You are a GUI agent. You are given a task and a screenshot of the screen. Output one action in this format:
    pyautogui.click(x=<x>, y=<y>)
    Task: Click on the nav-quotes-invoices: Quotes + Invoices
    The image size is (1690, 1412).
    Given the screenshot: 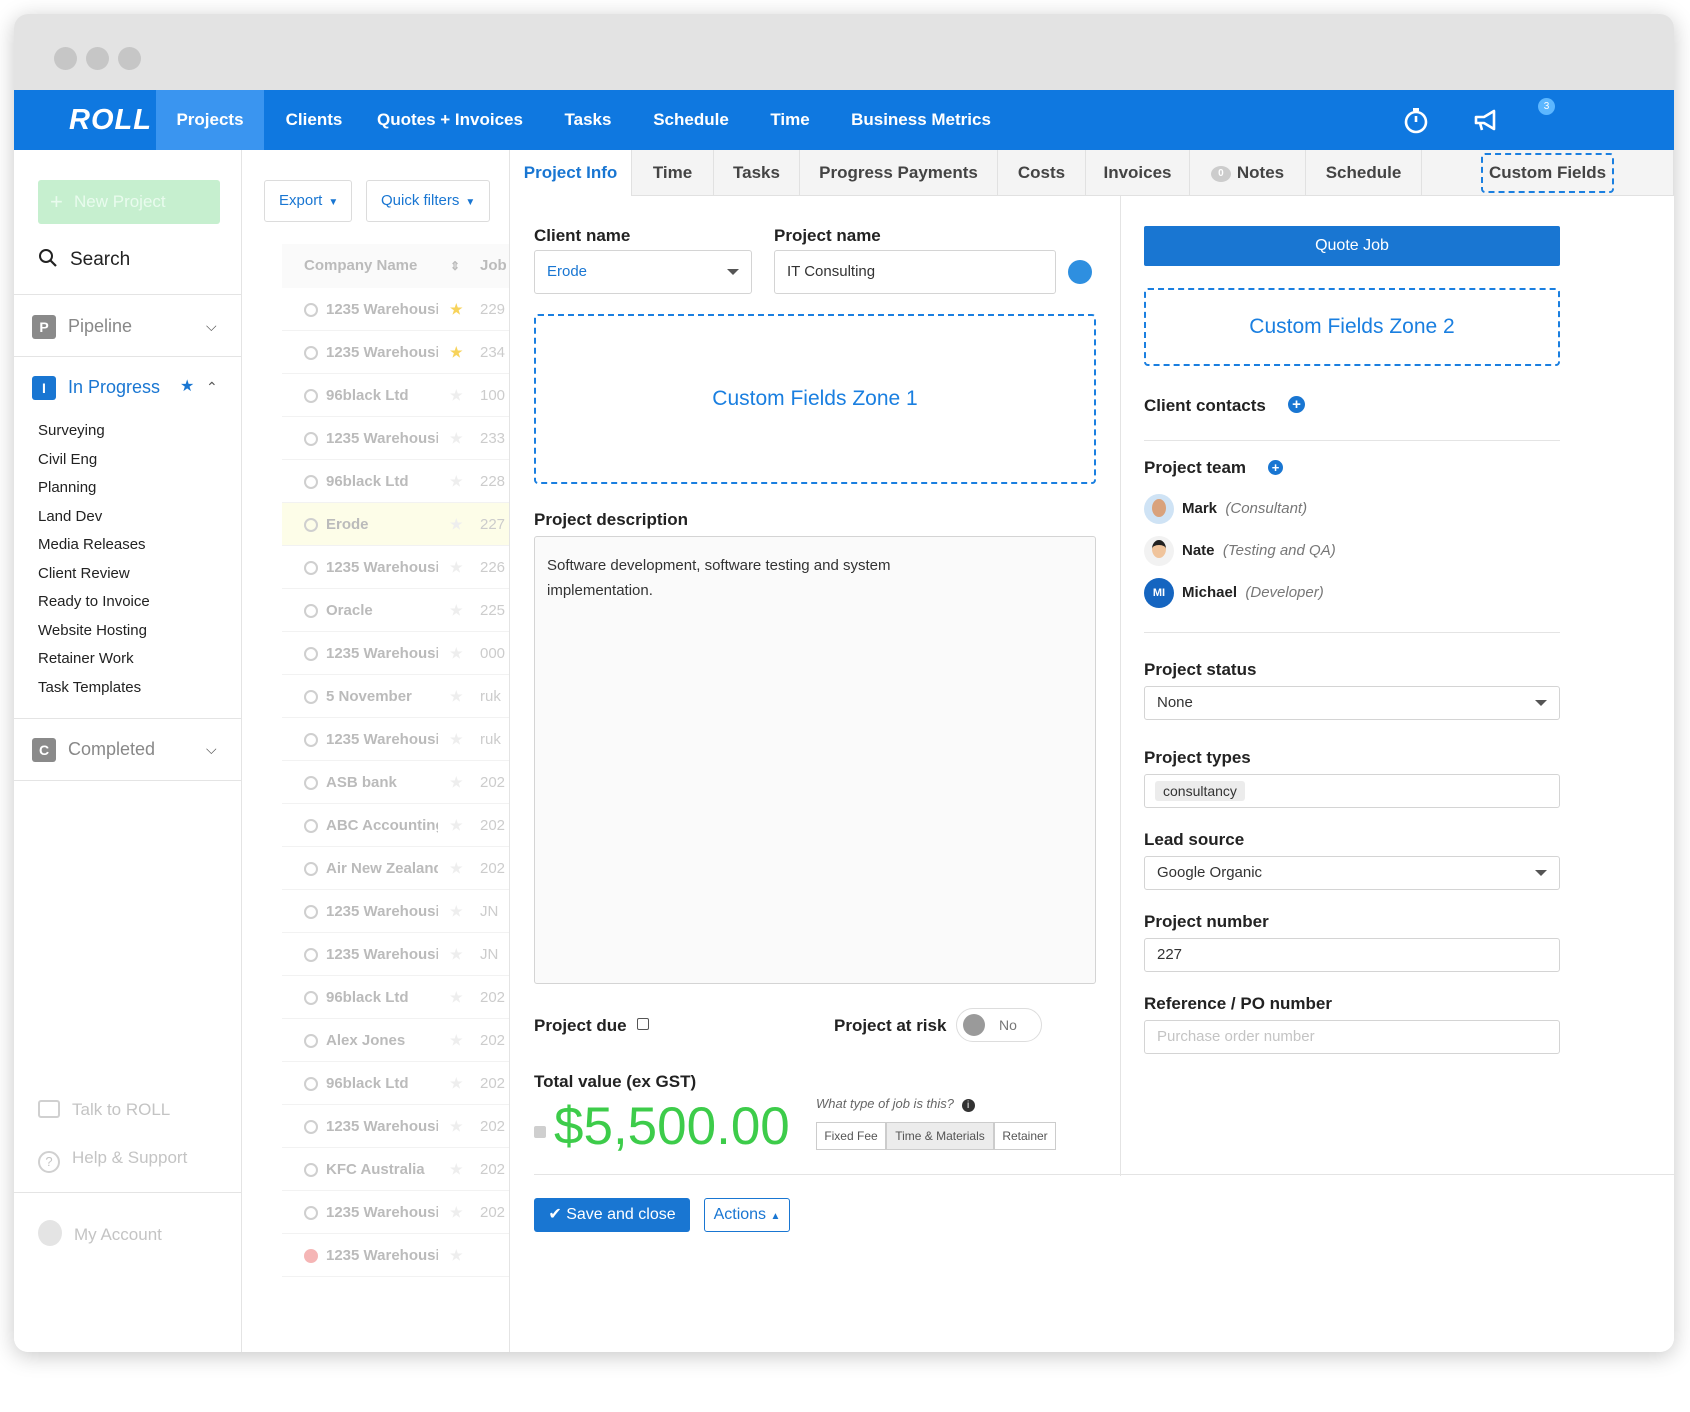 What is the action you would take?
    pyautogui.click(x=450, y=120)
    